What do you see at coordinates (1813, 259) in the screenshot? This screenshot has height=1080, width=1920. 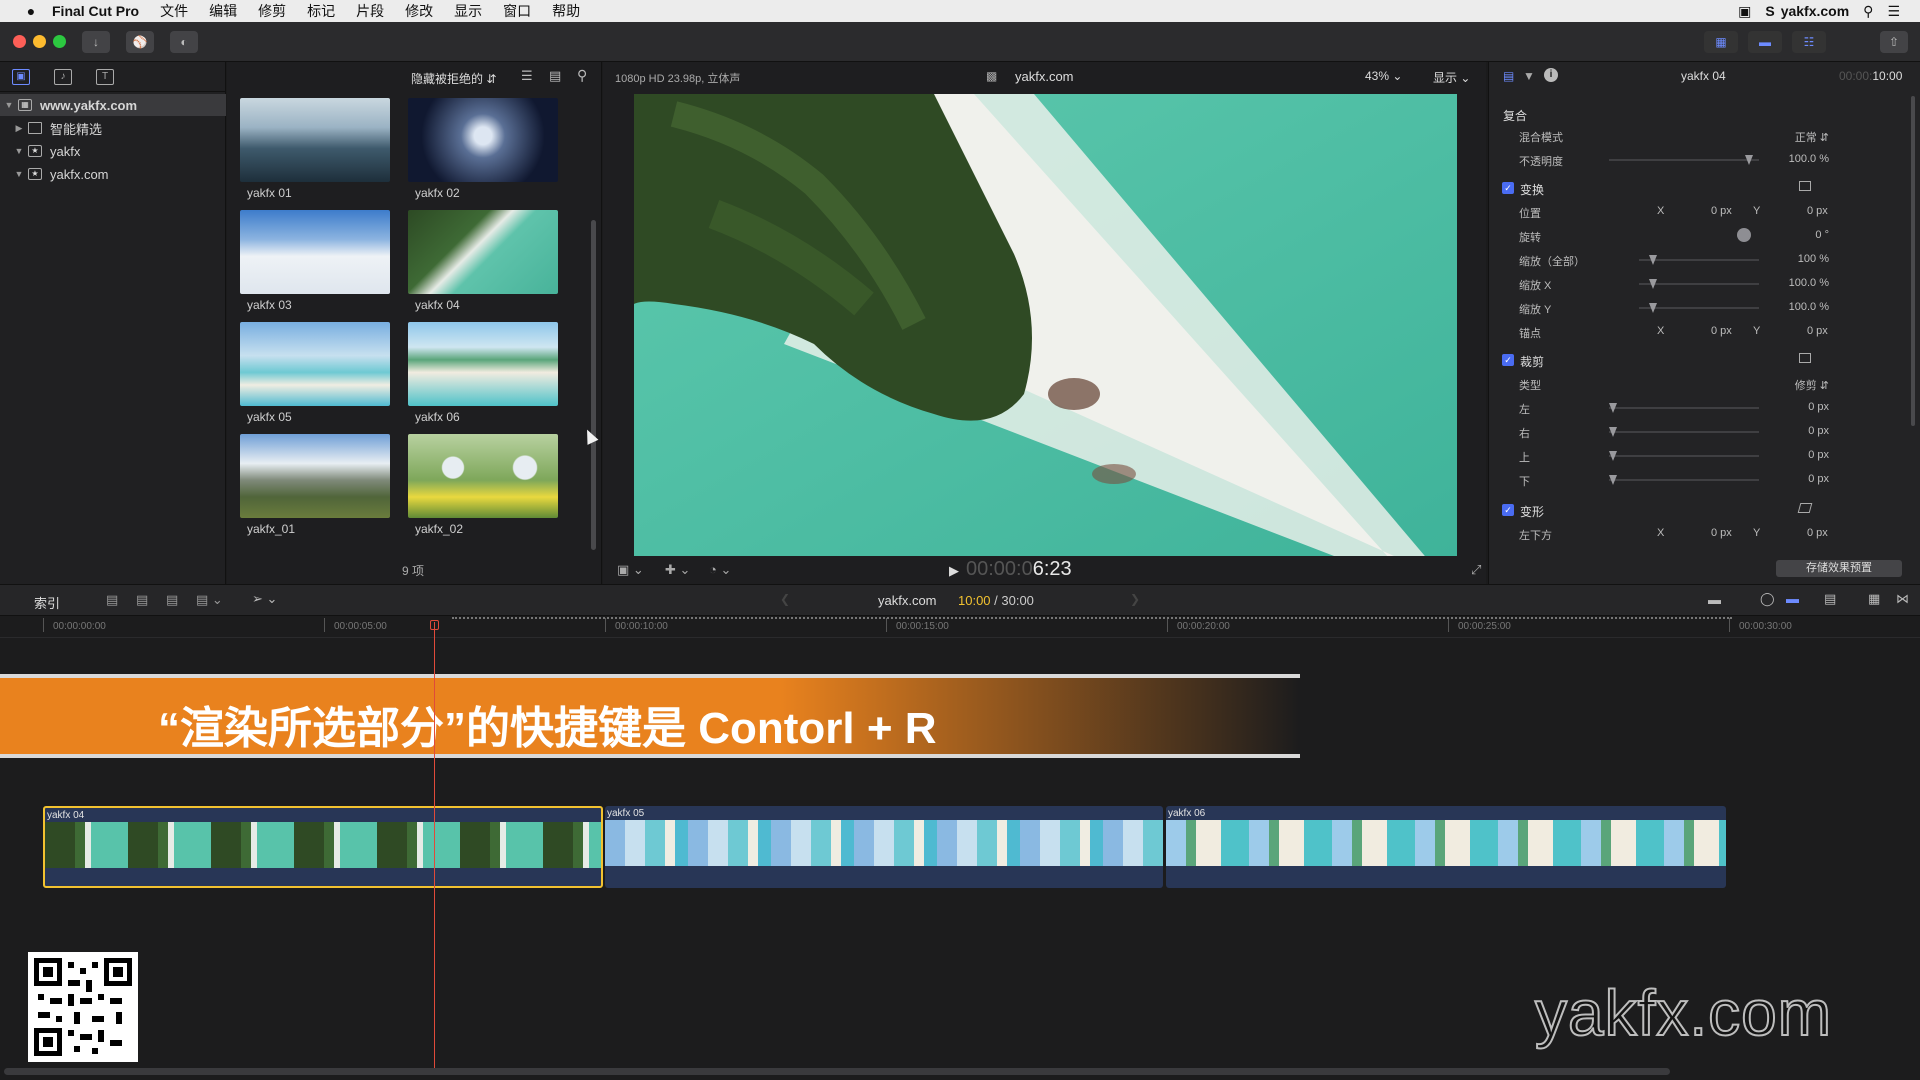 I see `scale-all-value: 100 %` at bounding box center [1813, 259].